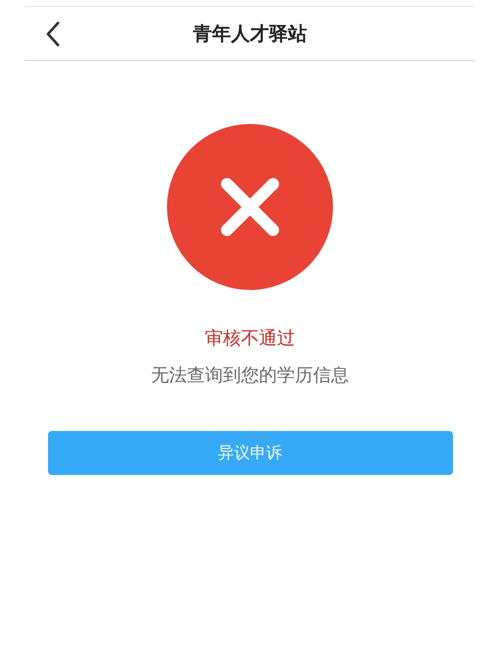 This screenshot has width=500, height=666. Describe the element at coordinates (250, 34) in the screenshot. I see `page-title: 青年人才驿站` at that location.